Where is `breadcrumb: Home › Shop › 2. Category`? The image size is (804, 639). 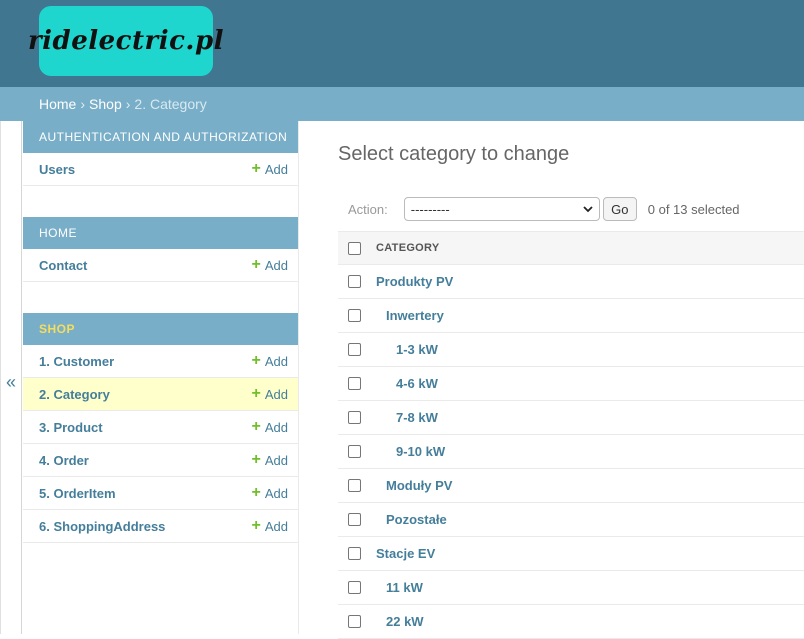 breadcrumb: Home › Shop › 2. Category is located at coordinates (402, 104).